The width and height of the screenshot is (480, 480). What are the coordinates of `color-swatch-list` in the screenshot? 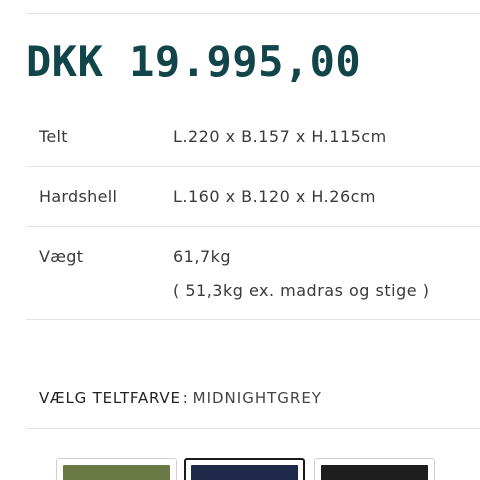 It's located at (268, 469).